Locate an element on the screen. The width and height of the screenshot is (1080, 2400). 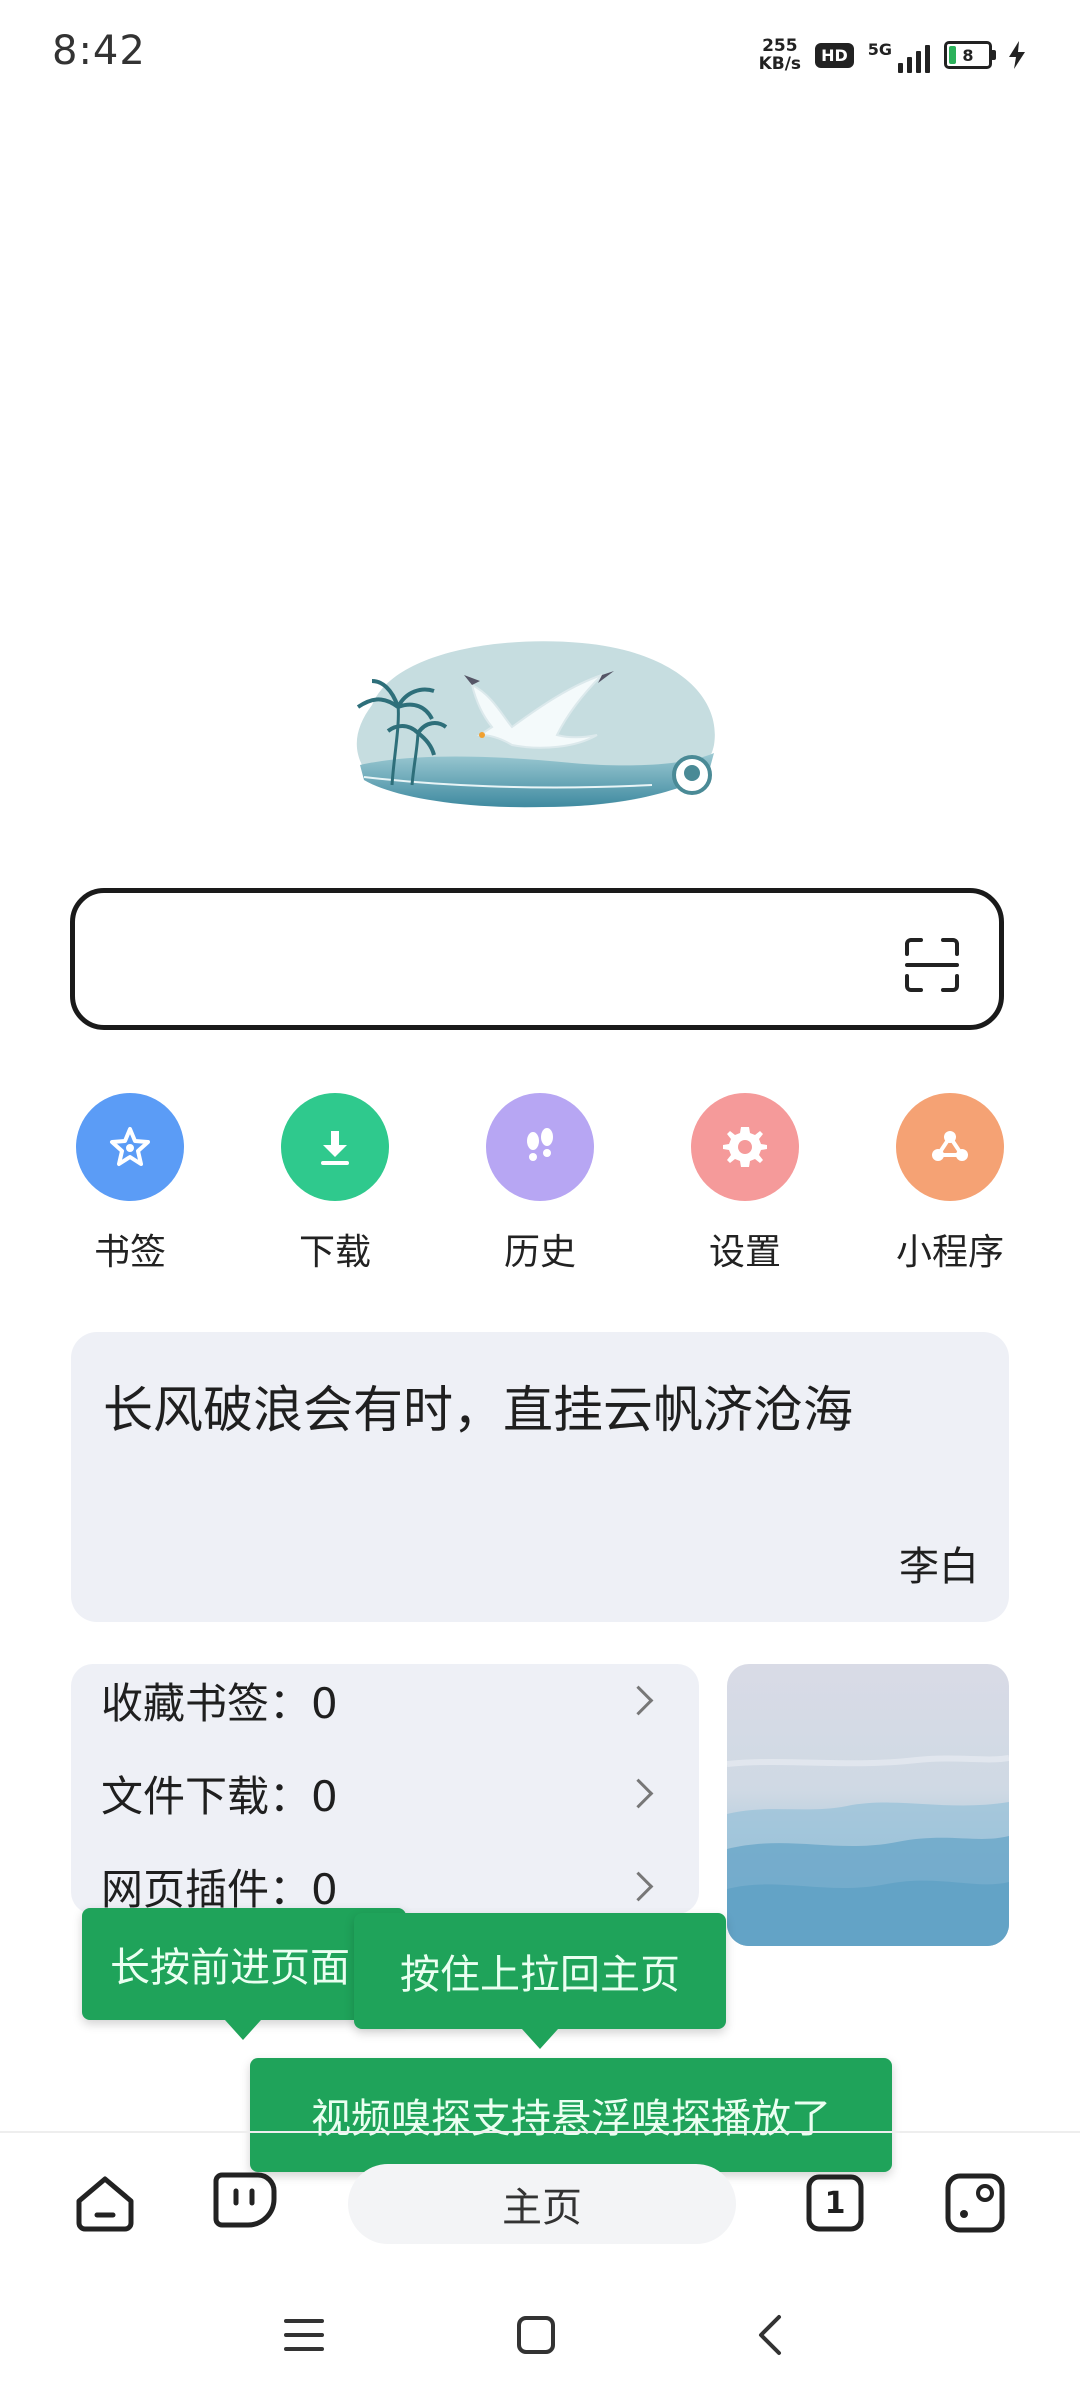
signal-icon: 5G is located at coordinates (899, 55).